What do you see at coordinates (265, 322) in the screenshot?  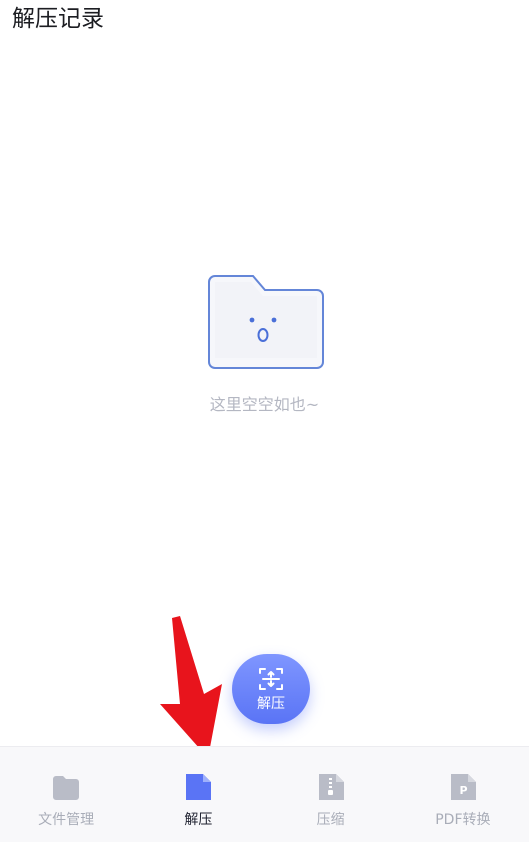 I see `empty-folder-icon` at bounding box center [265, 322].